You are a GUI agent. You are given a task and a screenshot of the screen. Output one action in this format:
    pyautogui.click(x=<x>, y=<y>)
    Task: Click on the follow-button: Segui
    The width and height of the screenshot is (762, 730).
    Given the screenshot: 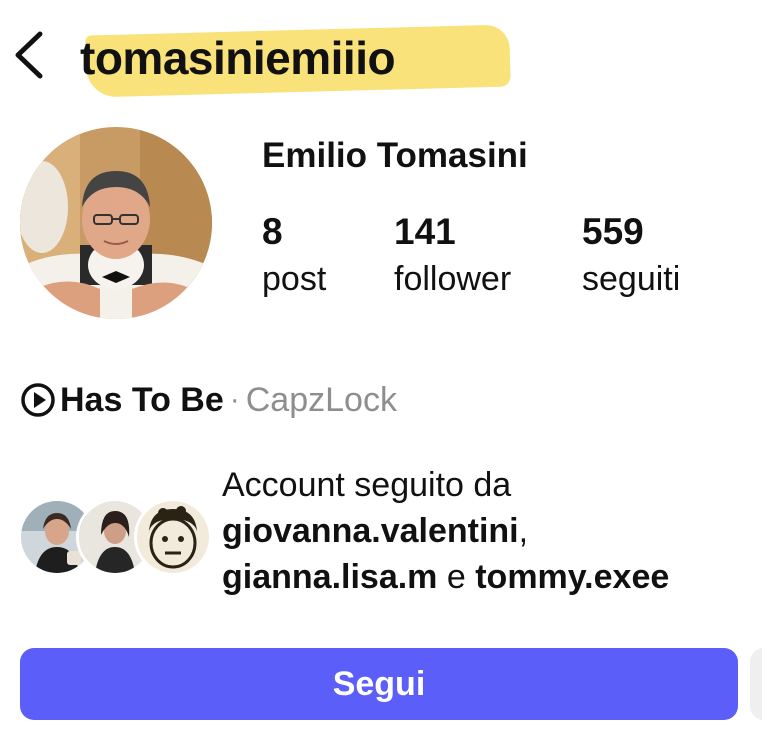 What is the action you would take?
    pyautogui.click(x=379, y=684)
    